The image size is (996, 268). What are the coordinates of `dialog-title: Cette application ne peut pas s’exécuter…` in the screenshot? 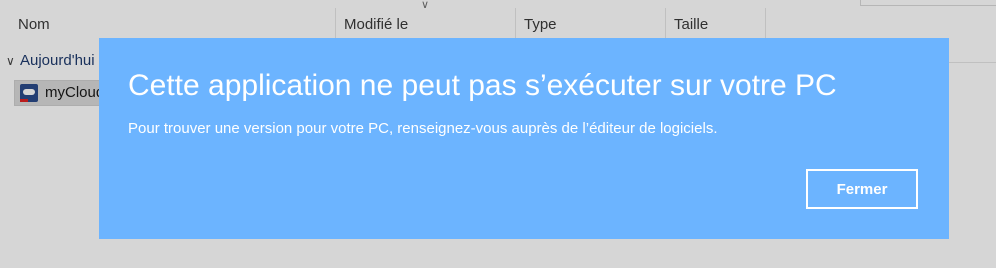 It's located at (482, 85).